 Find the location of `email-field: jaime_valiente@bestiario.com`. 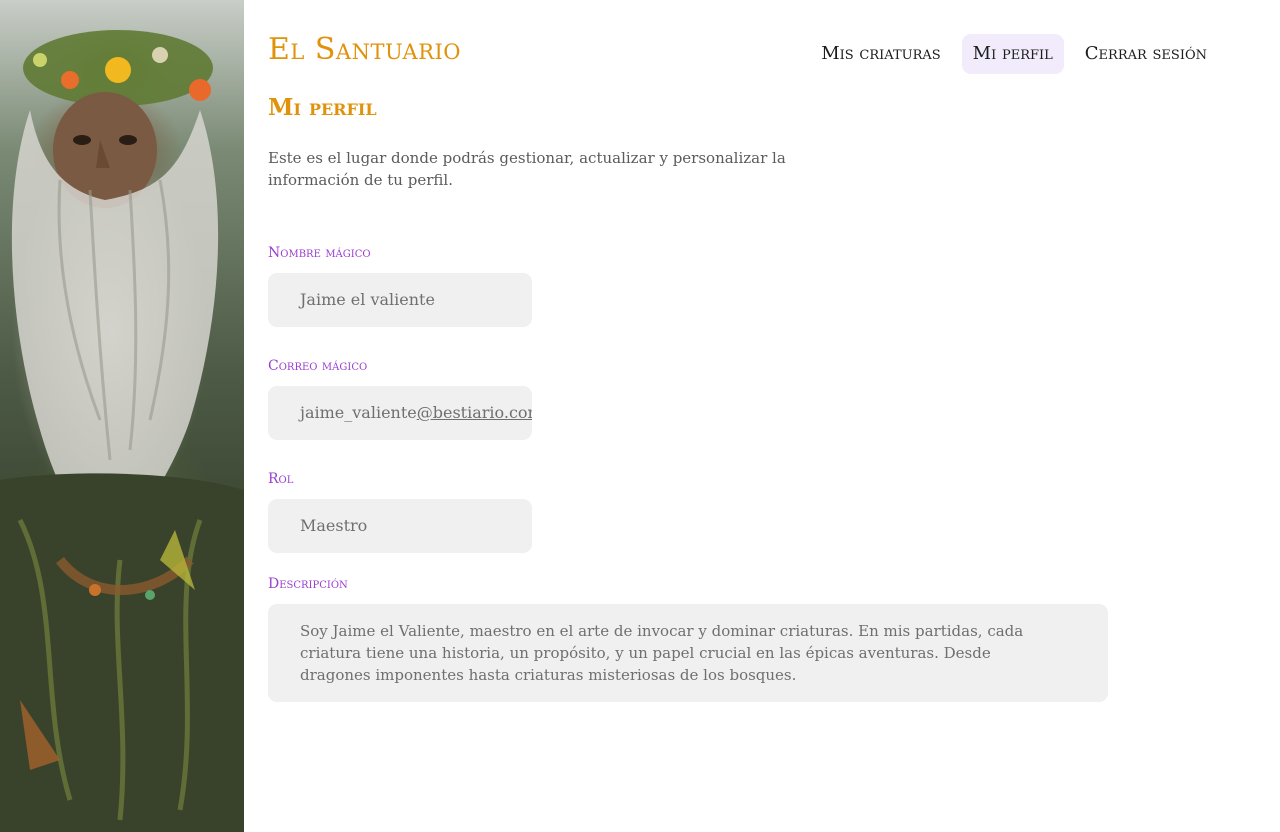

email-field: jaime_valiente@bestiario.com is located at coordinates (400, 413).